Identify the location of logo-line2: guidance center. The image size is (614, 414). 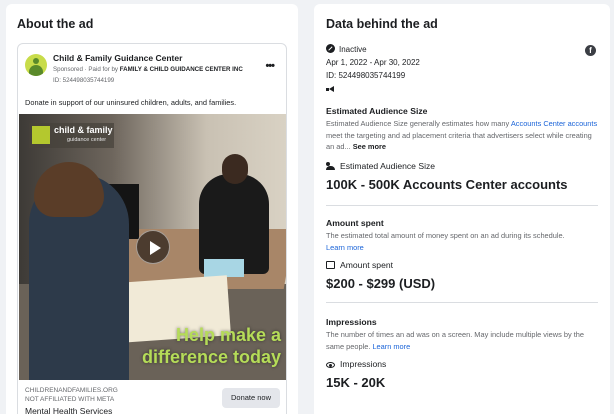
(87, 140).